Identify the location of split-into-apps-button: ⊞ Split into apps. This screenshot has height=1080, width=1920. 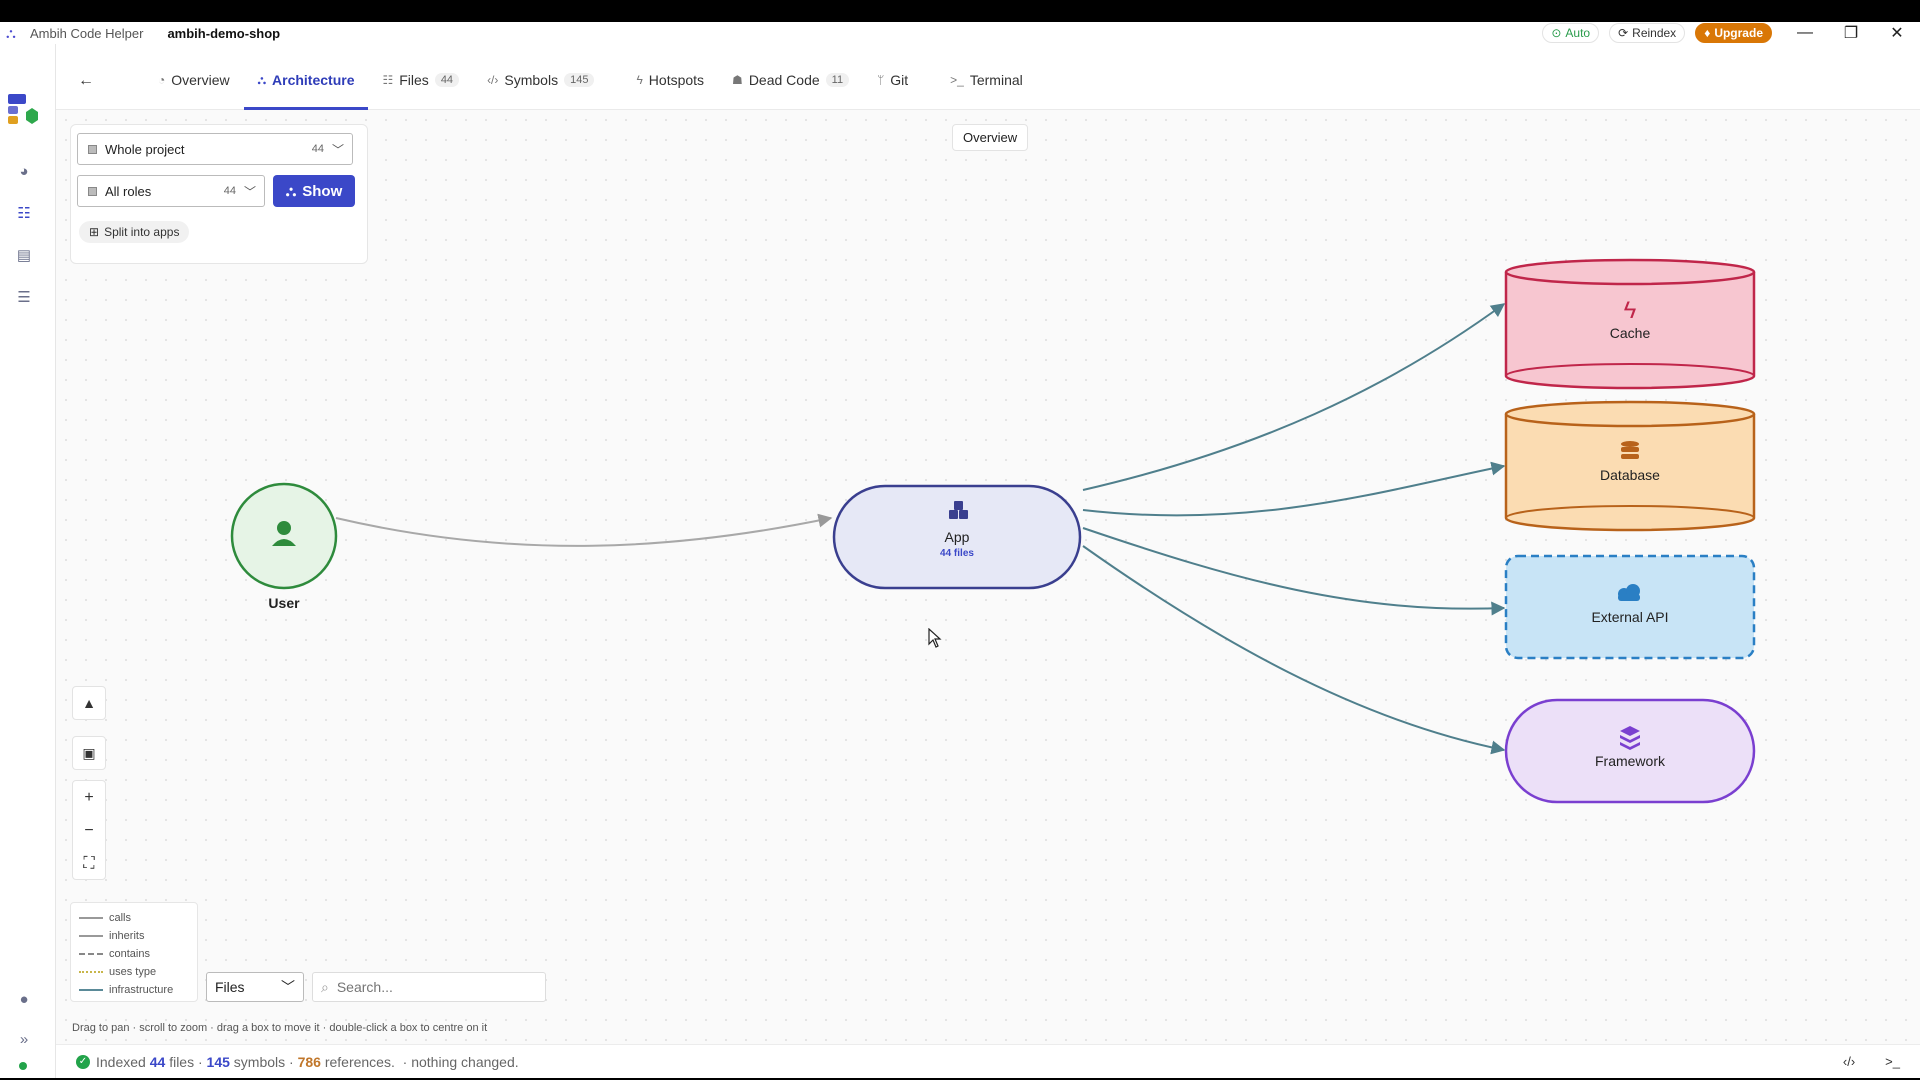
(134, 232).